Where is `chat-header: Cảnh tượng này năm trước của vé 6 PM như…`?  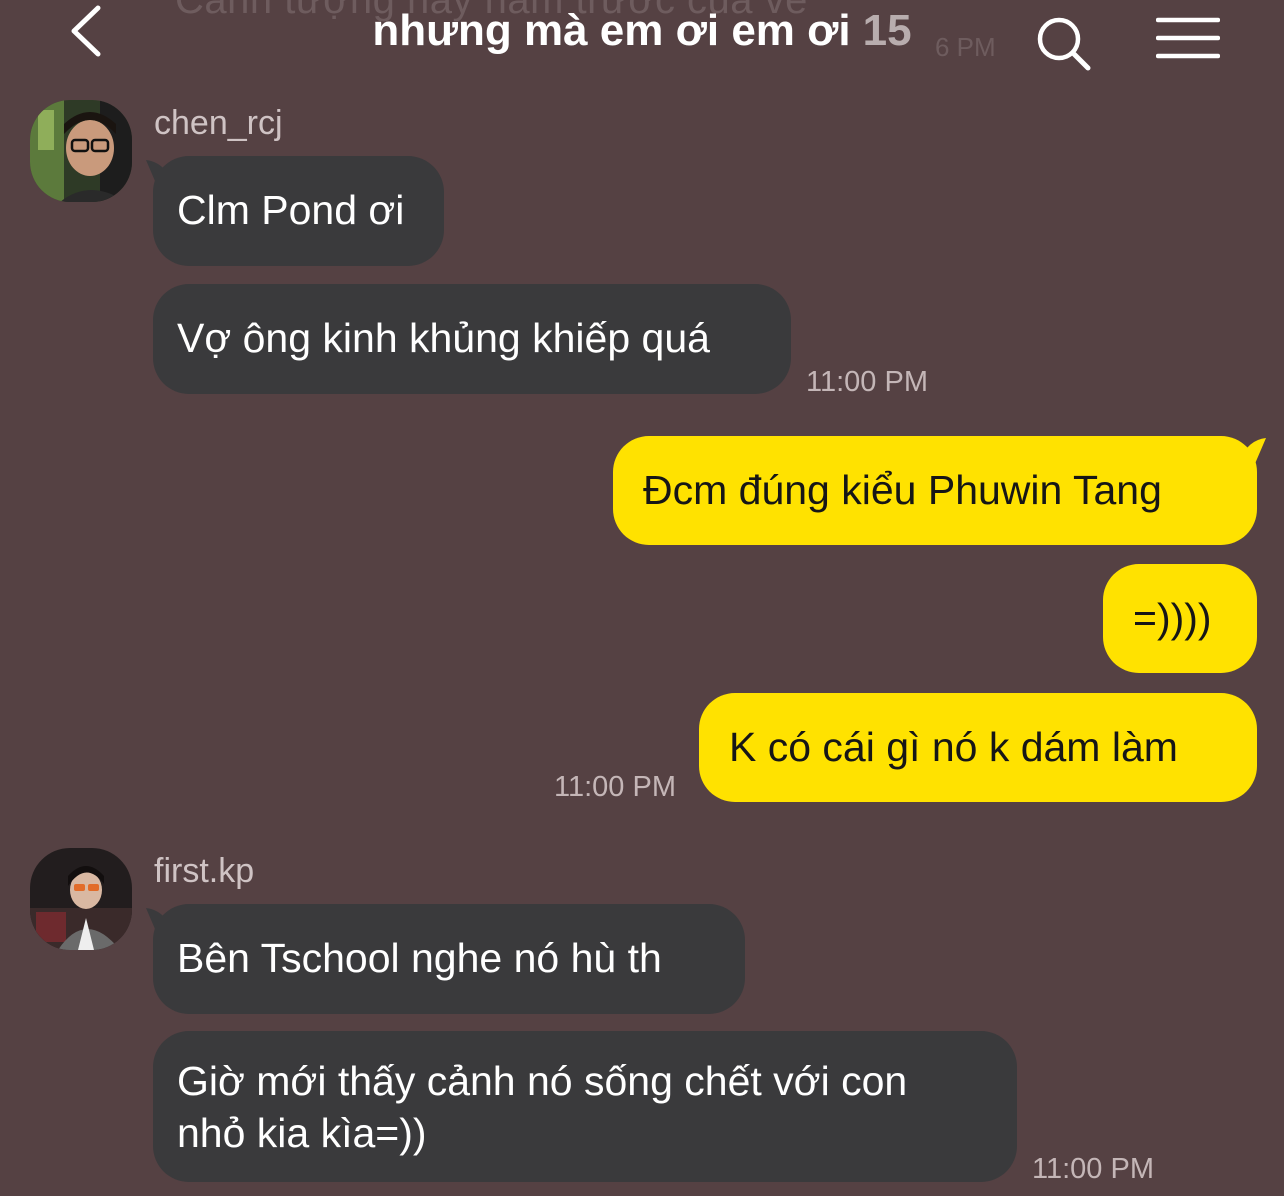
chat-header: Cảnh tượng này năm trước của vé 6 PM như… is located at coordinates (642, 45).